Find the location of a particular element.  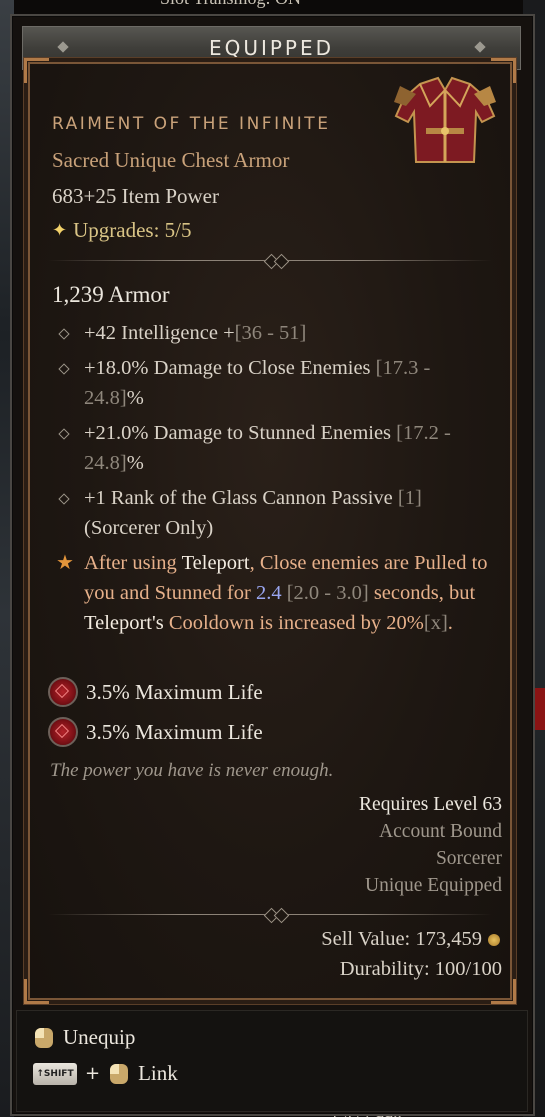

upgrades-label: Upgrades: 5/5 is located at coordinates (132, 230).